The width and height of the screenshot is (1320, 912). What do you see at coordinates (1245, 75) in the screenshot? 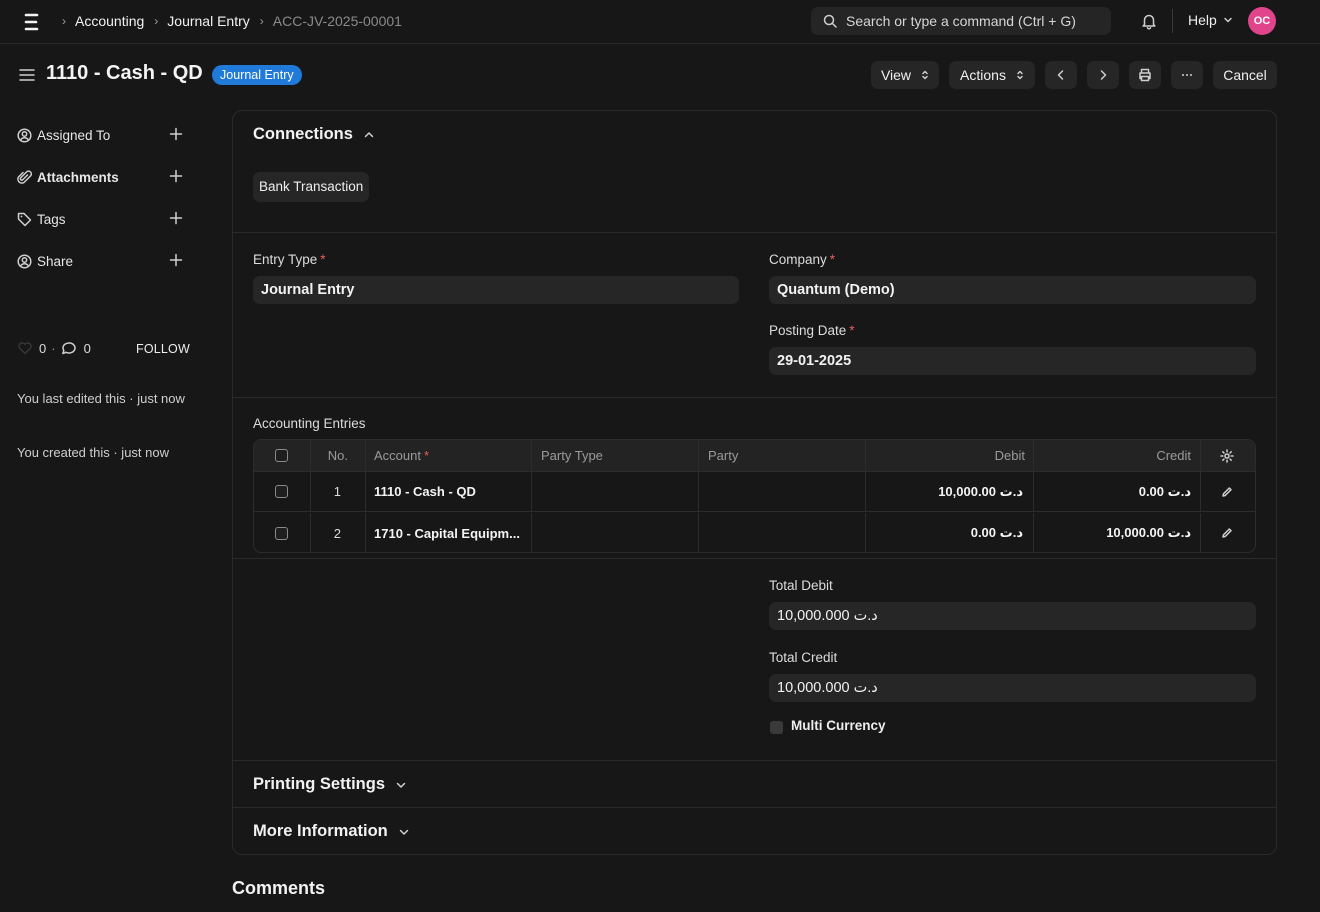
I see `cancel-button: Cancel` at bounding box center [1245, 75].